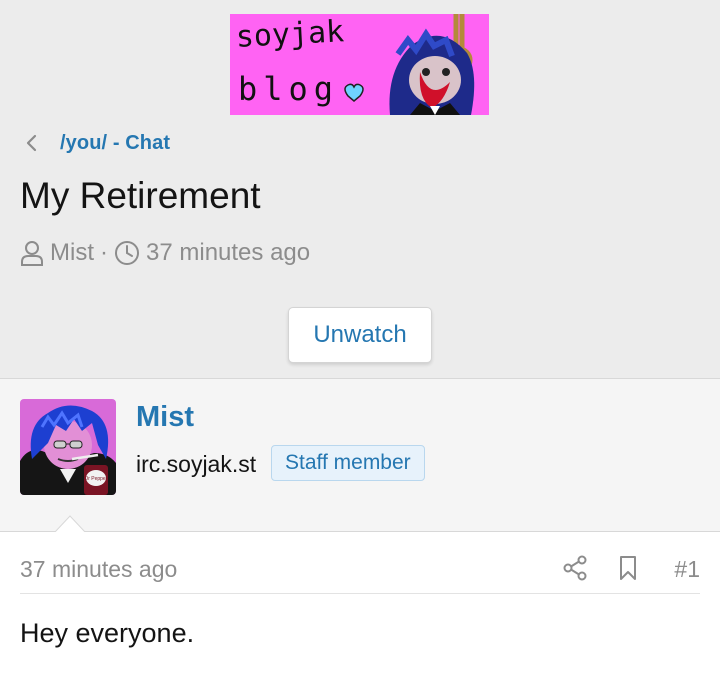  What do you see at coordinates (348, 463) in the screenshot?
I see `staff-badge: Staff member` at bounding box center [348, 463].